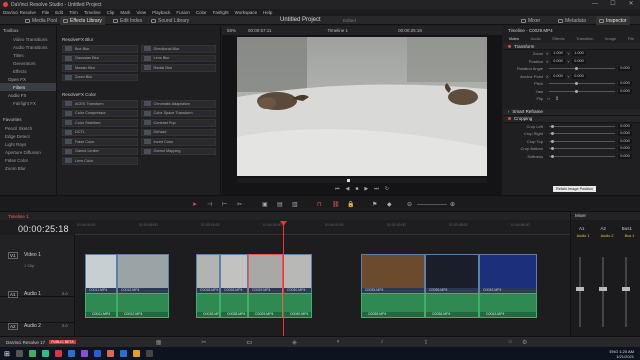  I want to click on fader-a2, so click(603, 289).